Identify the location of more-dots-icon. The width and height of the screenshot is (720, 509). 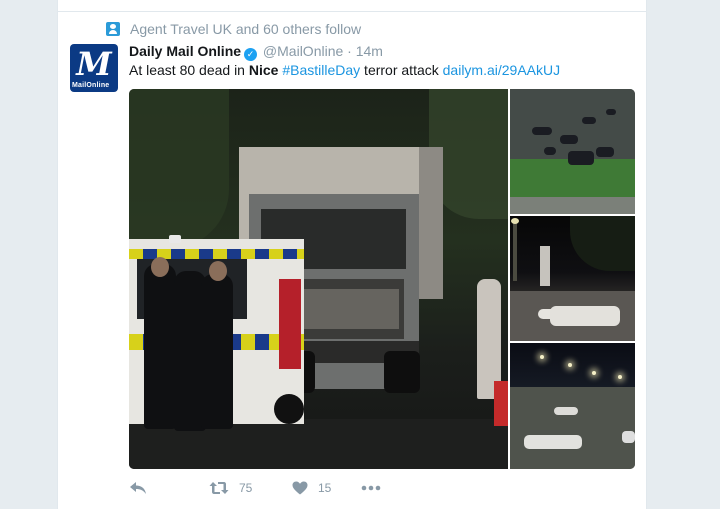
(371, 488).